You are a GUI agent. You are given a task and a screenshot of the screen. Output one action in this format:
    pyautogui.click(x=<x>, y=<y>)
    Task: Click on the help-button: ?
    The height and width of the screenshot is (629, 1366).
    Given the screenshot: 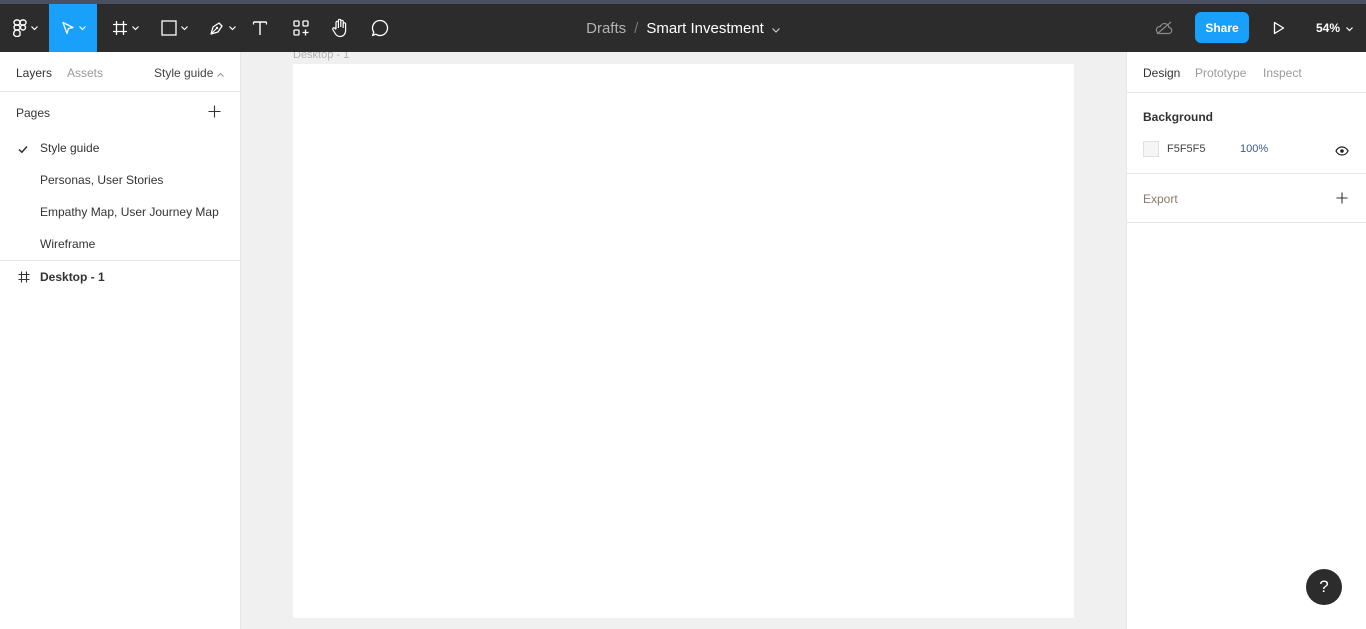 What is the action you would take?
    pyautogui.click(x=1324, y=587)
    